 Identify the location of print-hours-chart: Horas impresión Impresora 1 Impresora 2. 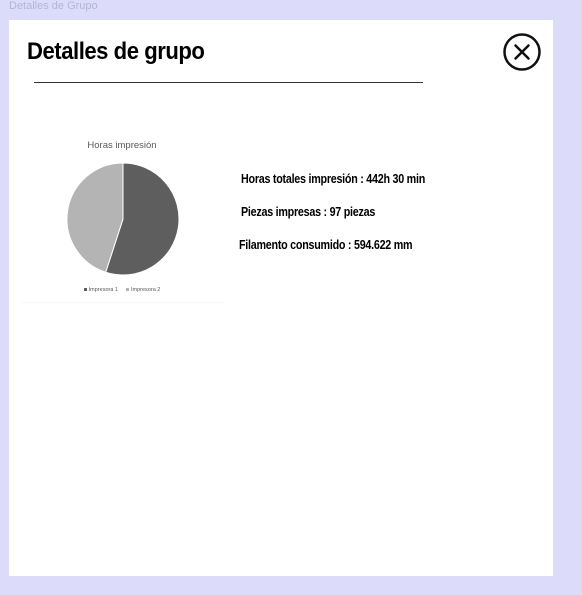
(122, 216).